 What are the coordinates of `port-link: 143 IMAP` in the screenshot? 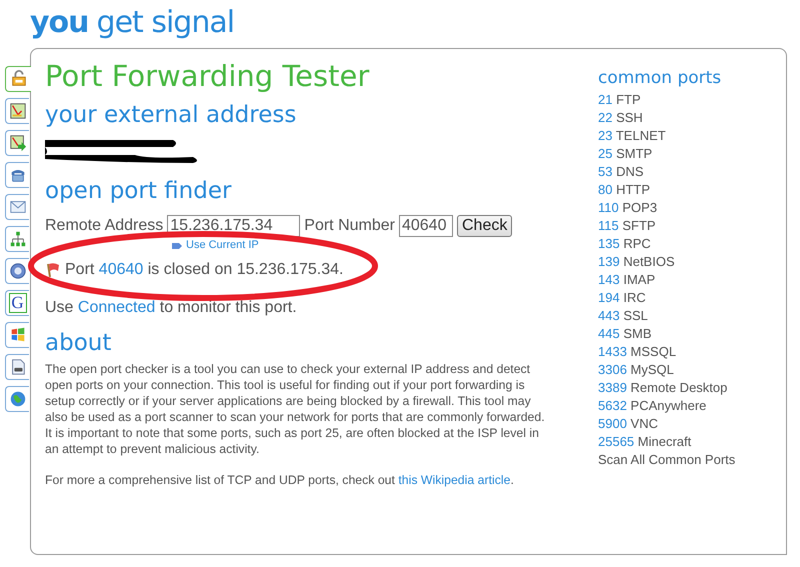 It's located at (692, 280).